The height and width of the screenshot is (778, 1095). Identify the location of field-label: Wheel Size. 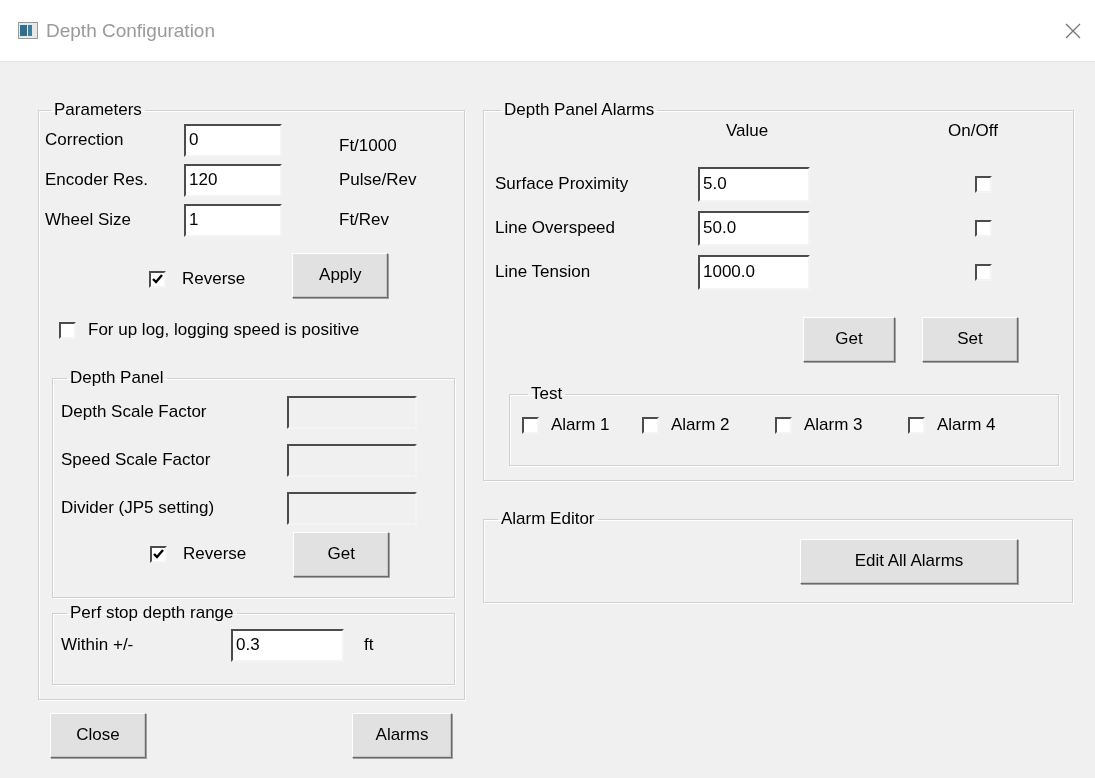
(88, 220).